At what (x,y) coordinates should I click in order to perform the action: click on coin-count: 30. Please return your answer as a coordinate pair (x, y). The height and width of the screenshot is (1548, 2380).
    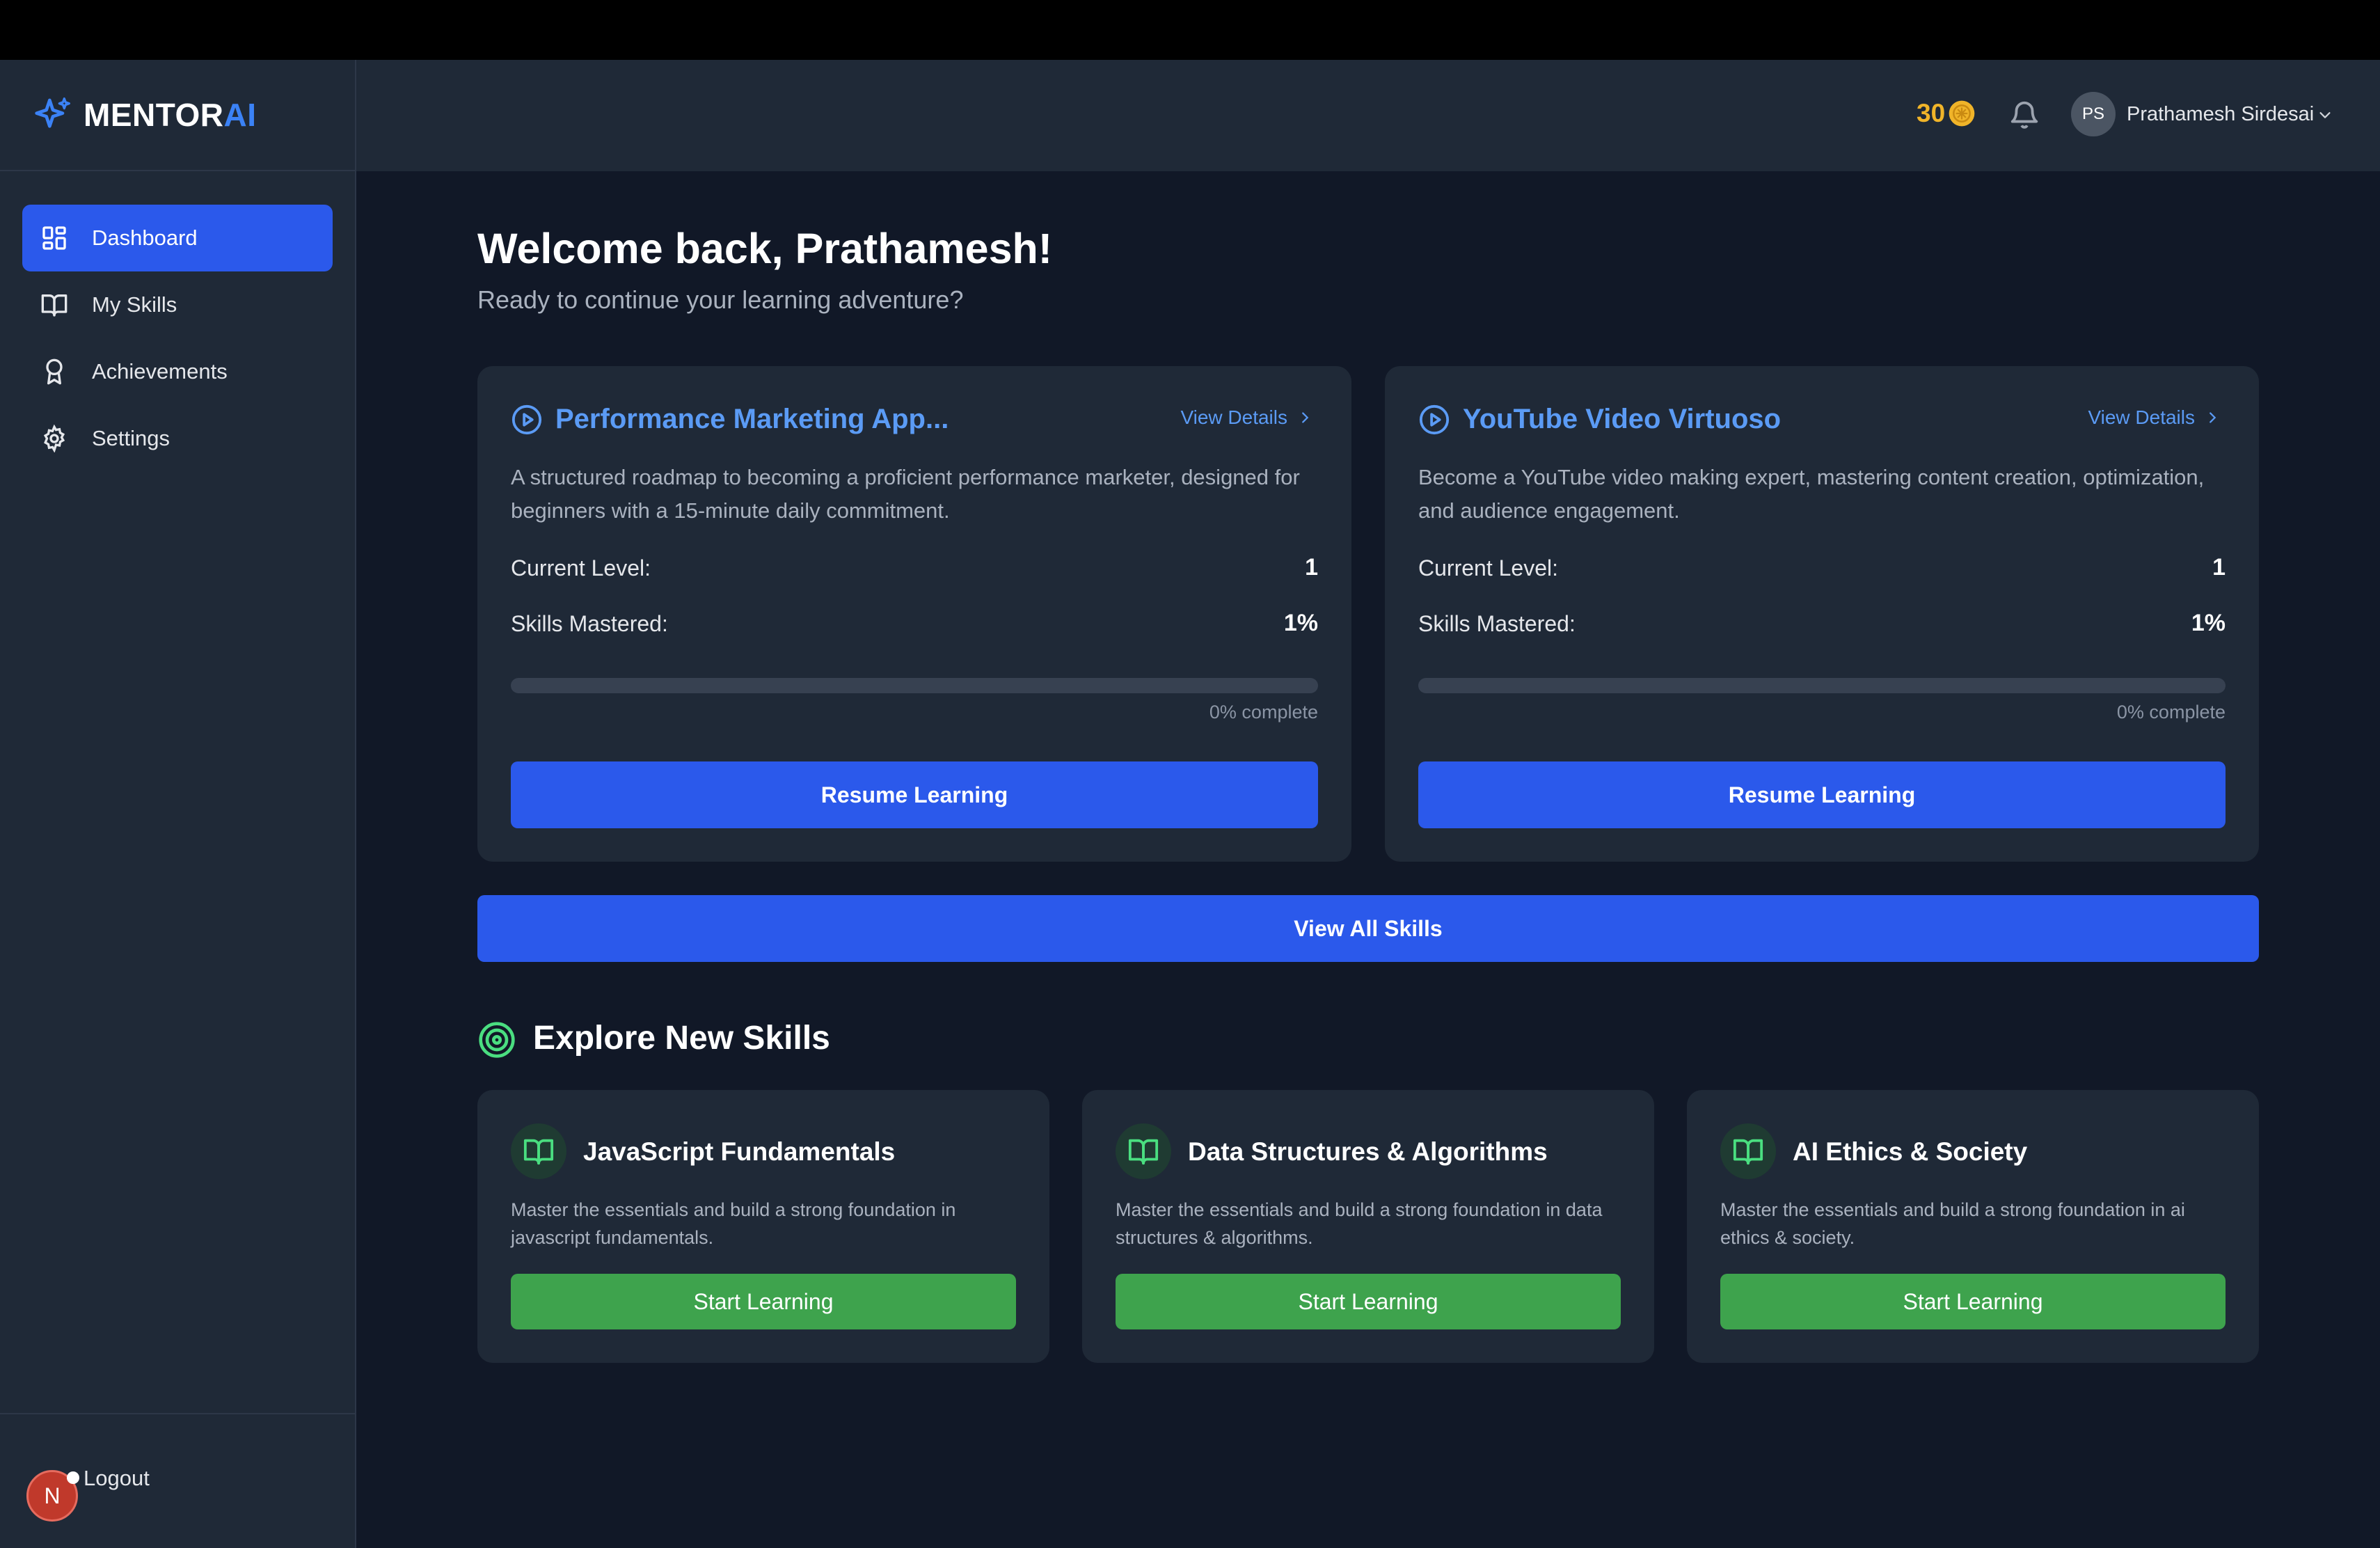
    Looking at the image, I should click on (1931, 113).